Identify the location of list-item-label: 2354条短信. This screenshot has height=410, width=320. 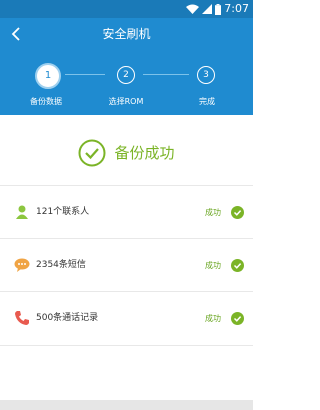
(61, 265).